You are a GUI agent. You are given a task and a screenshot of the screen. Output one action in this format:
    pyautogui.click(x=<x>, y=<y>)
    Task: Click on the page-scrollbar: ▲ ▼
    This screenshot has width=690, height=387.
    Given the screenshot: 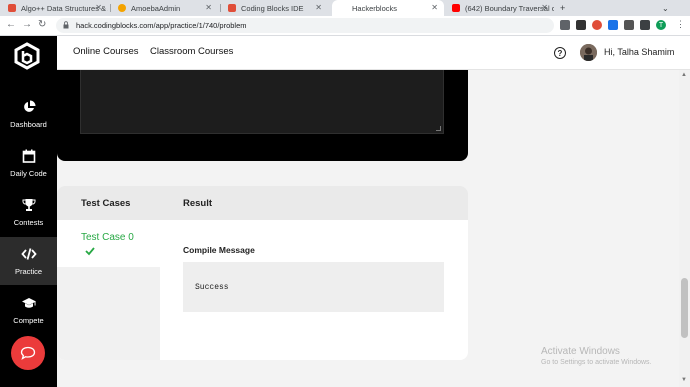 What is the action you would take?
    pyautogui.click(x=684, y=228)
    